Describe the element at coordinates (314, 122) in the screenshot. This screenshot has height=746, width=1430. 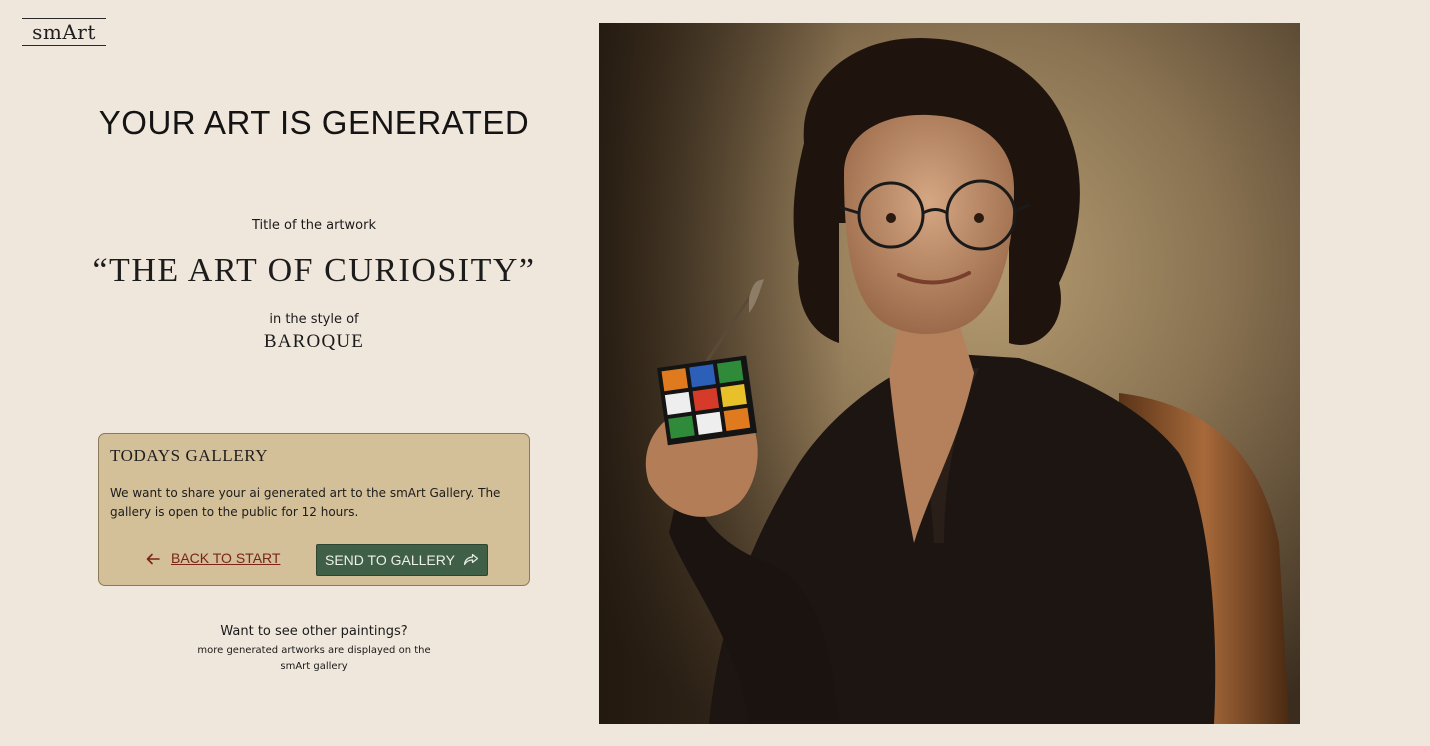
I see `page-headline: YOUR ART IS GENERATED` at that location.